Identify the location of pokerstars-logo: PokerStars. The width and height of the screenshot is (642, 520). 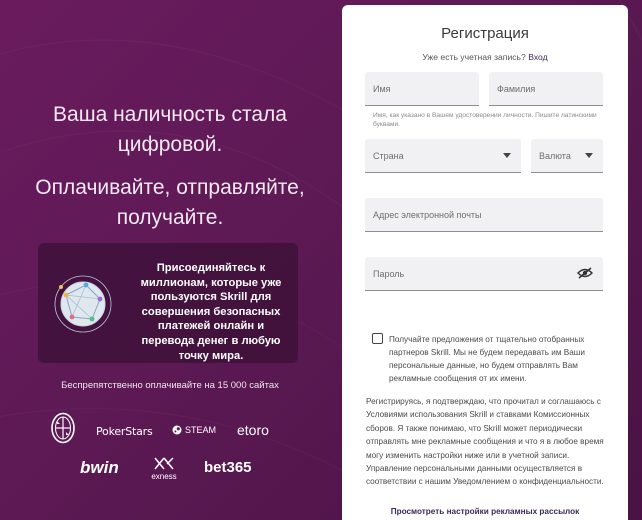
(124, 431).